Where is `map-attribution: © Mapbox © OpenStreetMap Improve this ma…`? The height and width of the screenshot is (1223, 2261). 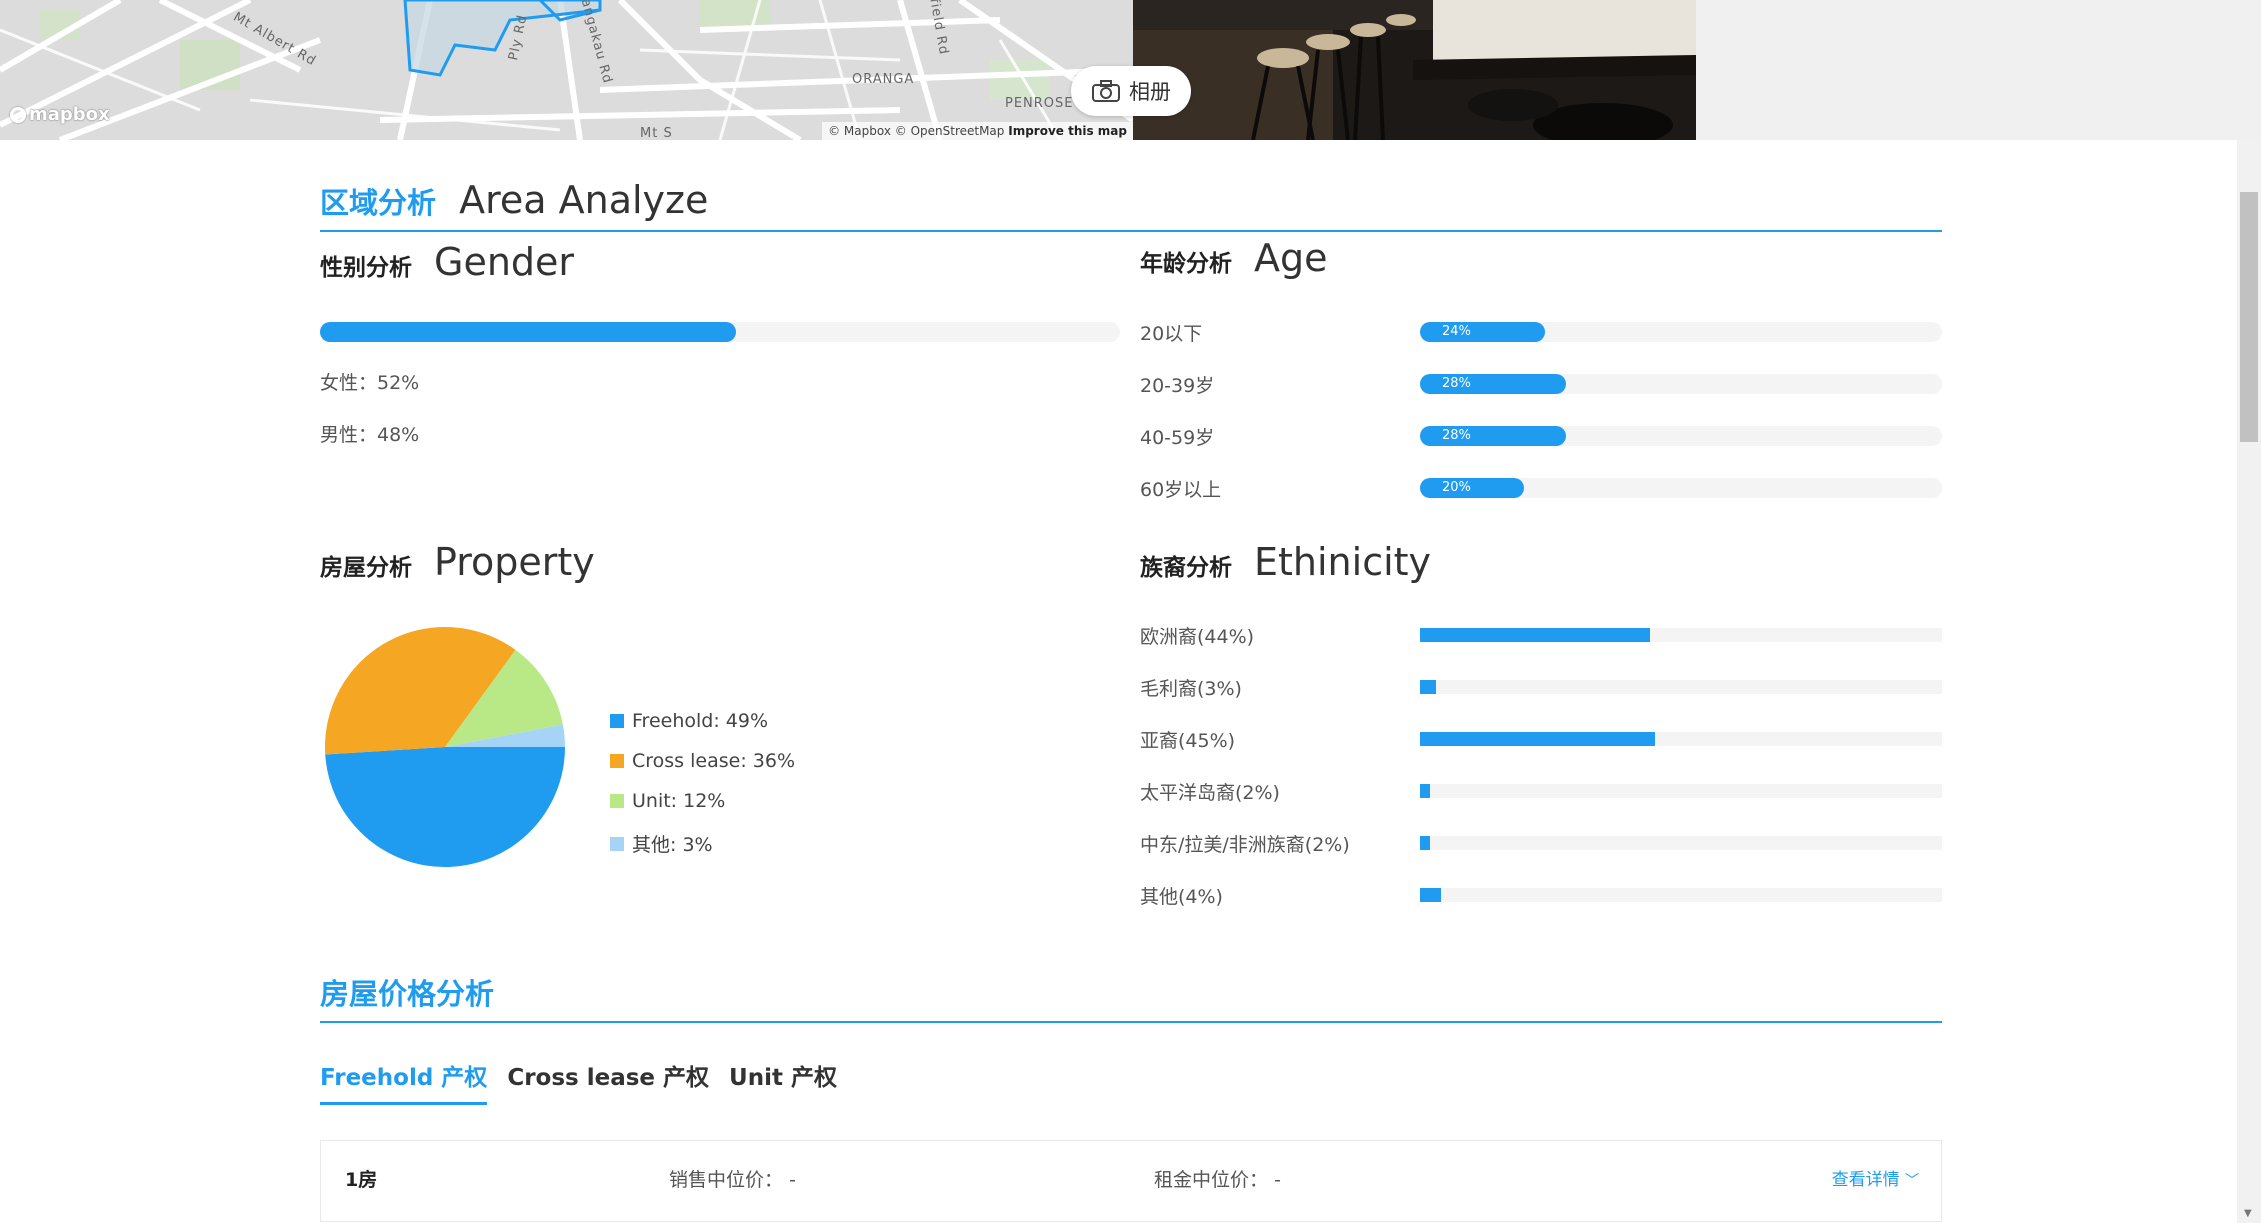
map-attribution: © Mapbox © OpenStreetMap Improve this ma… is located at coordinates (977, 131).